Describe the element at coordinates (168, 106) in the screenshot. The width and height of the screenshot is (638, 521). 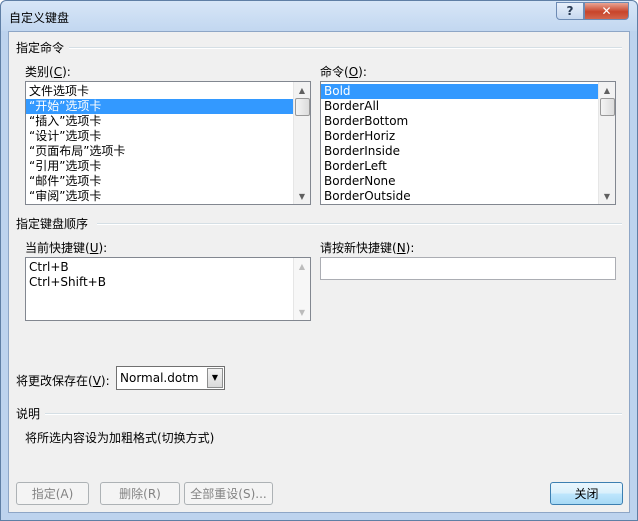
I see `list-item-selected: “开始”选项卡` at that location.